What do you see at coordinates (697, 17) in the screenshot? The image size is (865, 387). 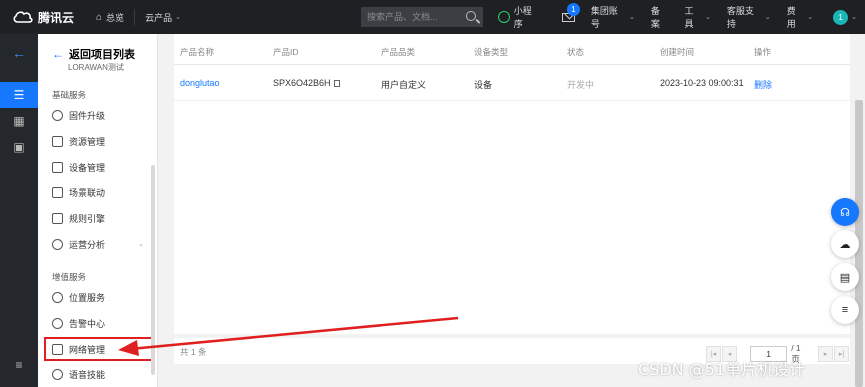 I see `tools-menu: 工具 ⌄` at bounding box center [697, 17].